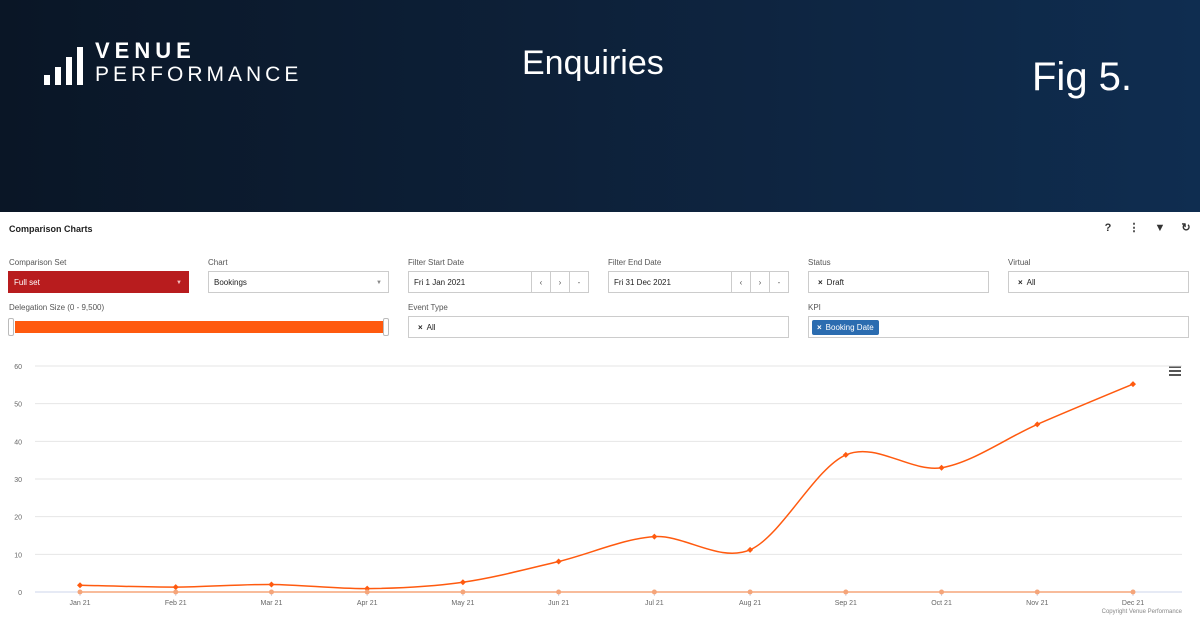 This screenshot has width=1200, height=628. What do you see at coordinates (145, 50) in the screenshot?
I see `logo-line1: VENUE` at bounding box center [145, 50].